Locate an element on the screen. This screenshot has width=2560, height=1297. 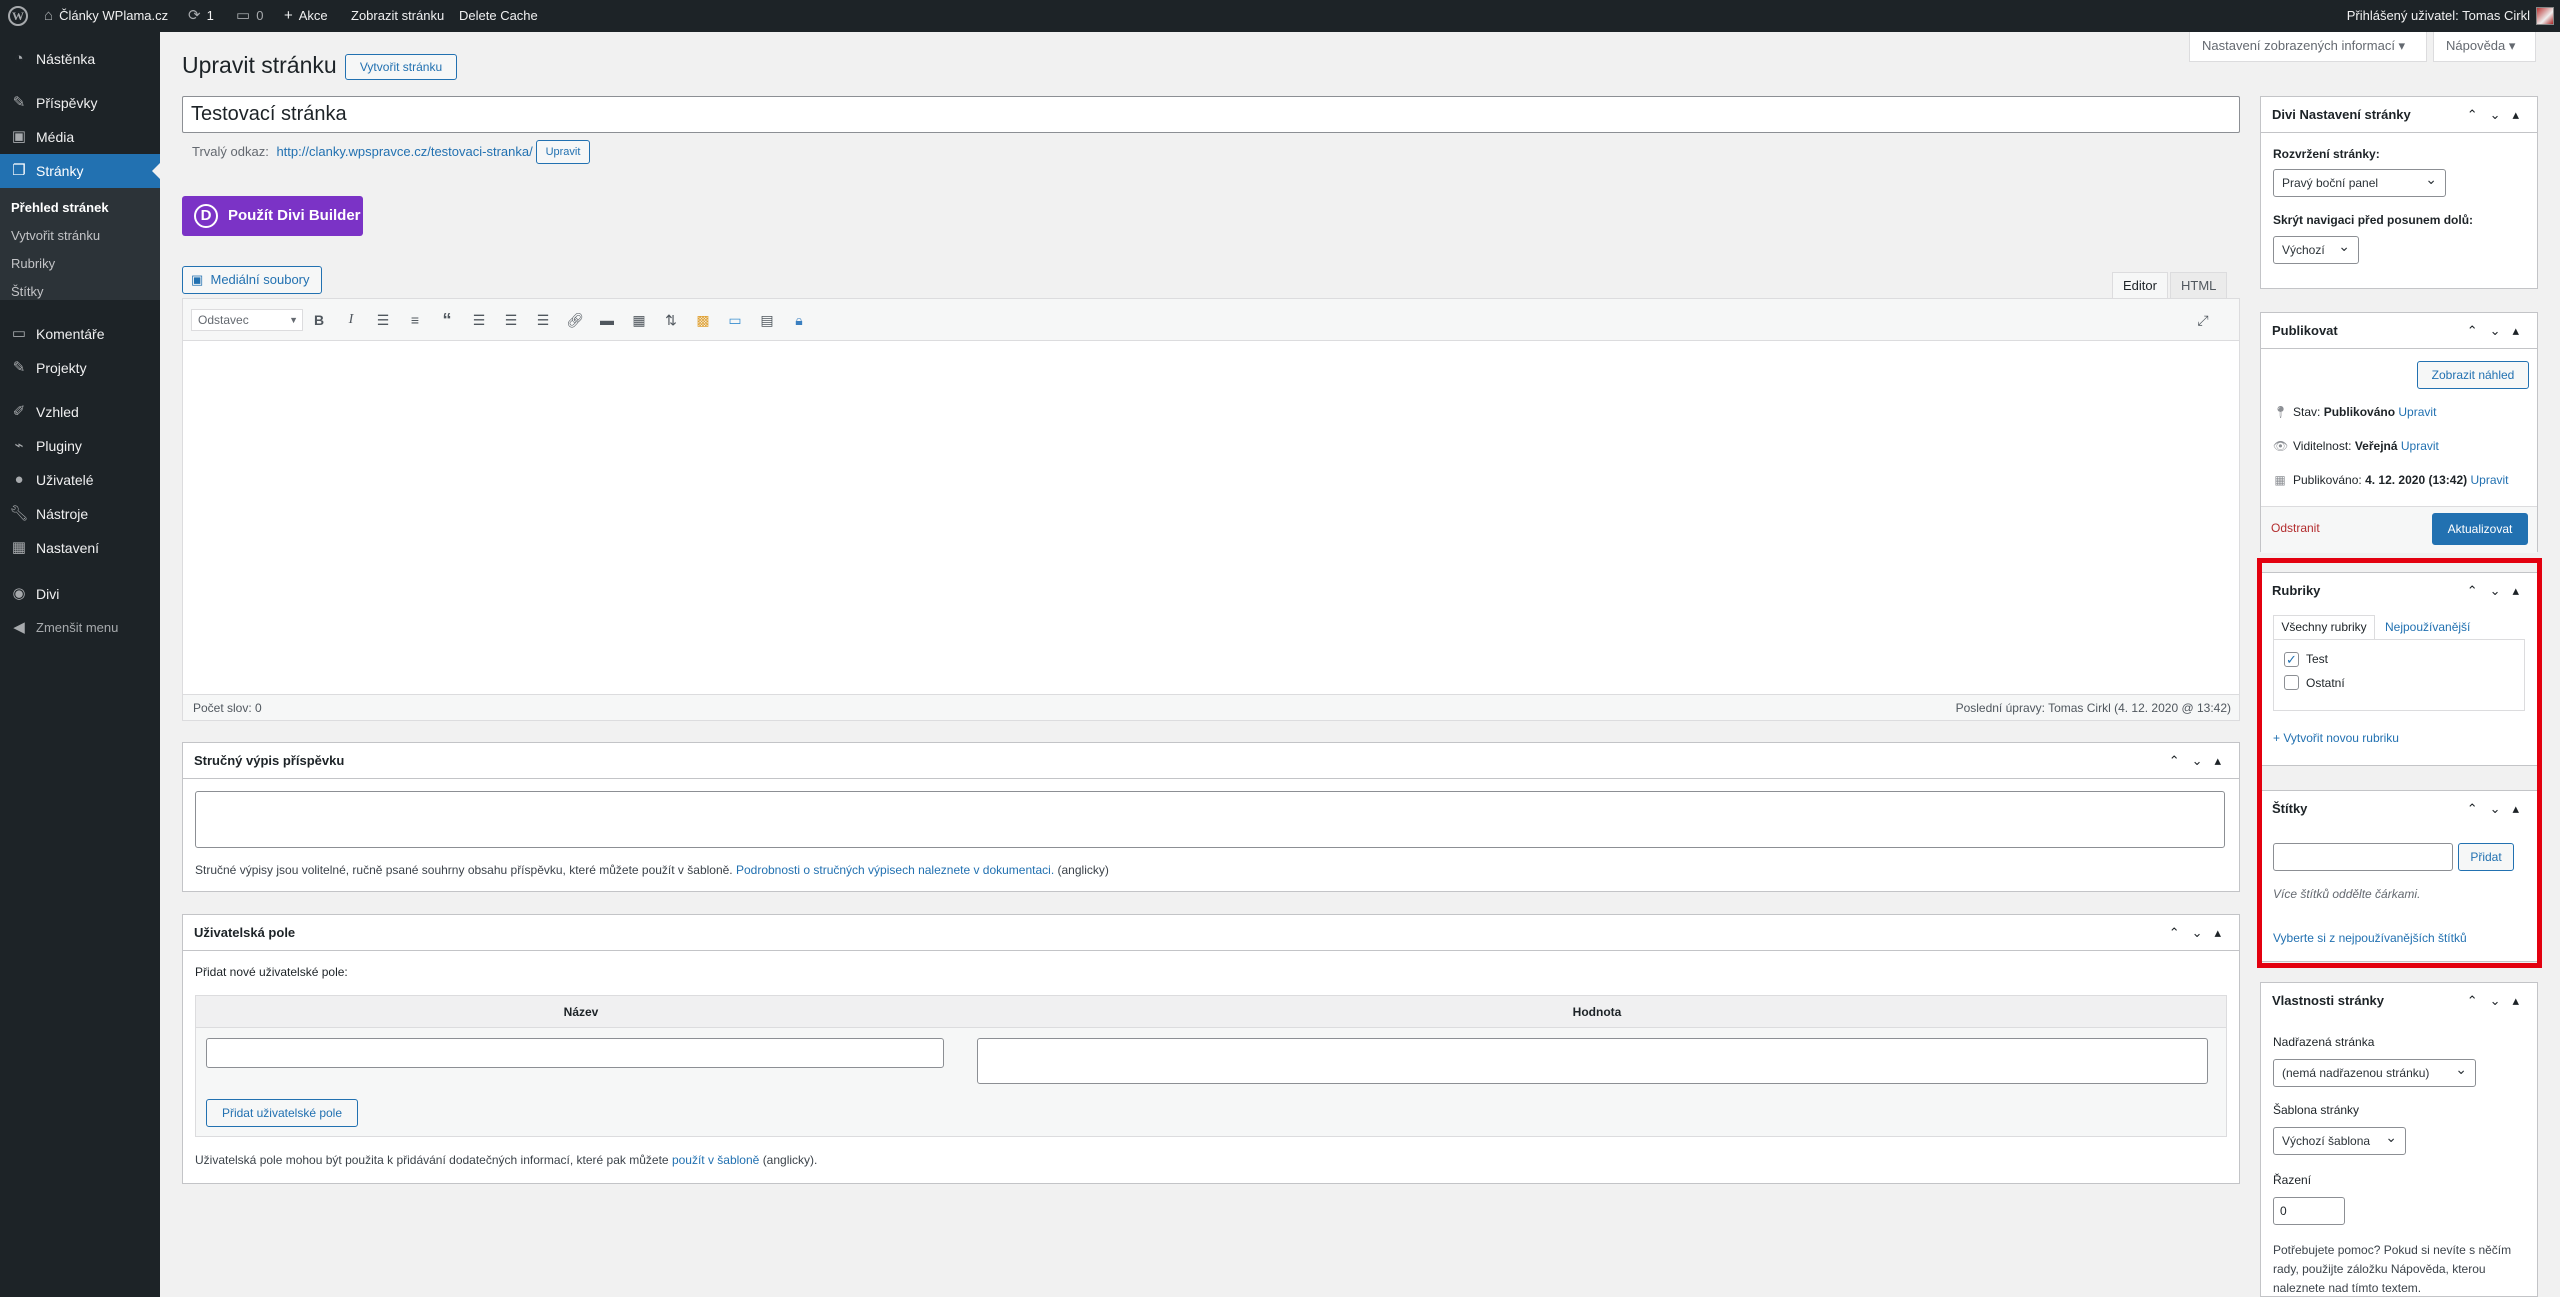
menu-plugins: ⌁ Pluginy is located at coordinates (80, 446).